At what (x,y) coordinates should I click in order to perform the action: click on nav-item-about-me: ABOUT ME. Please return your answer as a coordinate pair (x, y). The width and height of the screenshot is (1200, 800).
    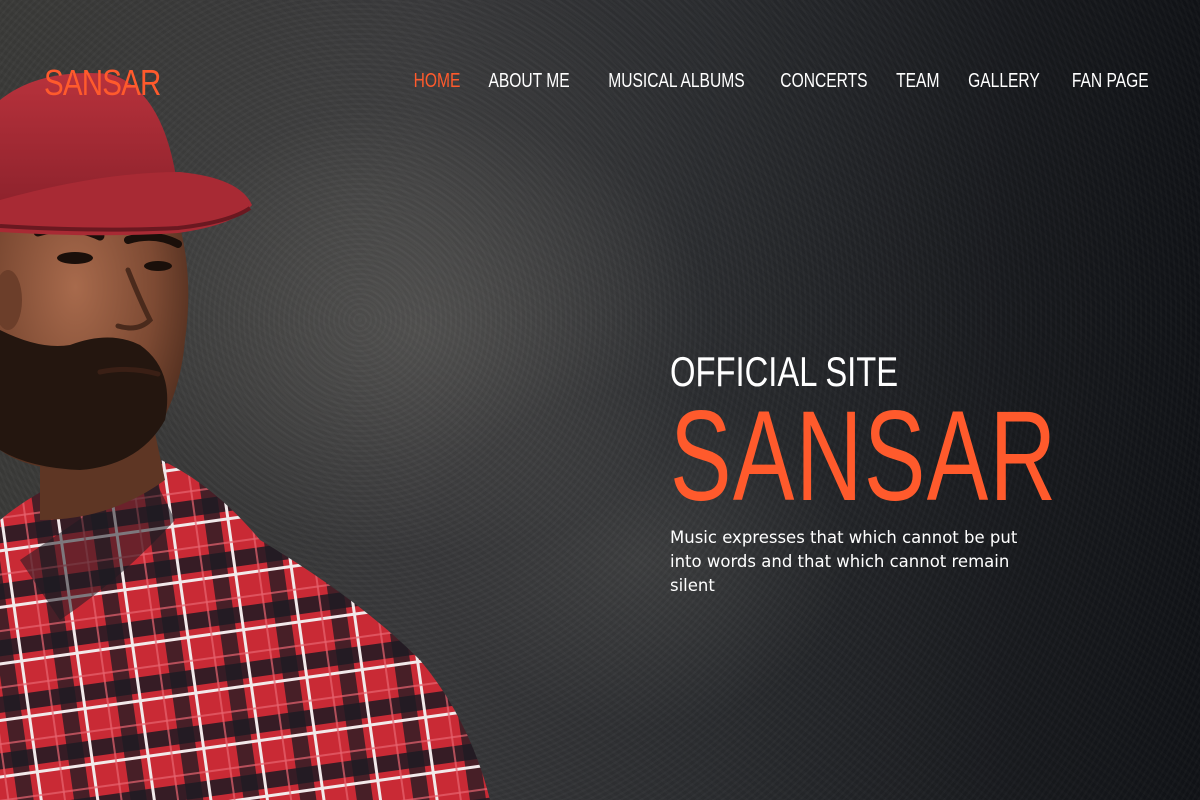
    Looking at the image, I should click on (529, 81).